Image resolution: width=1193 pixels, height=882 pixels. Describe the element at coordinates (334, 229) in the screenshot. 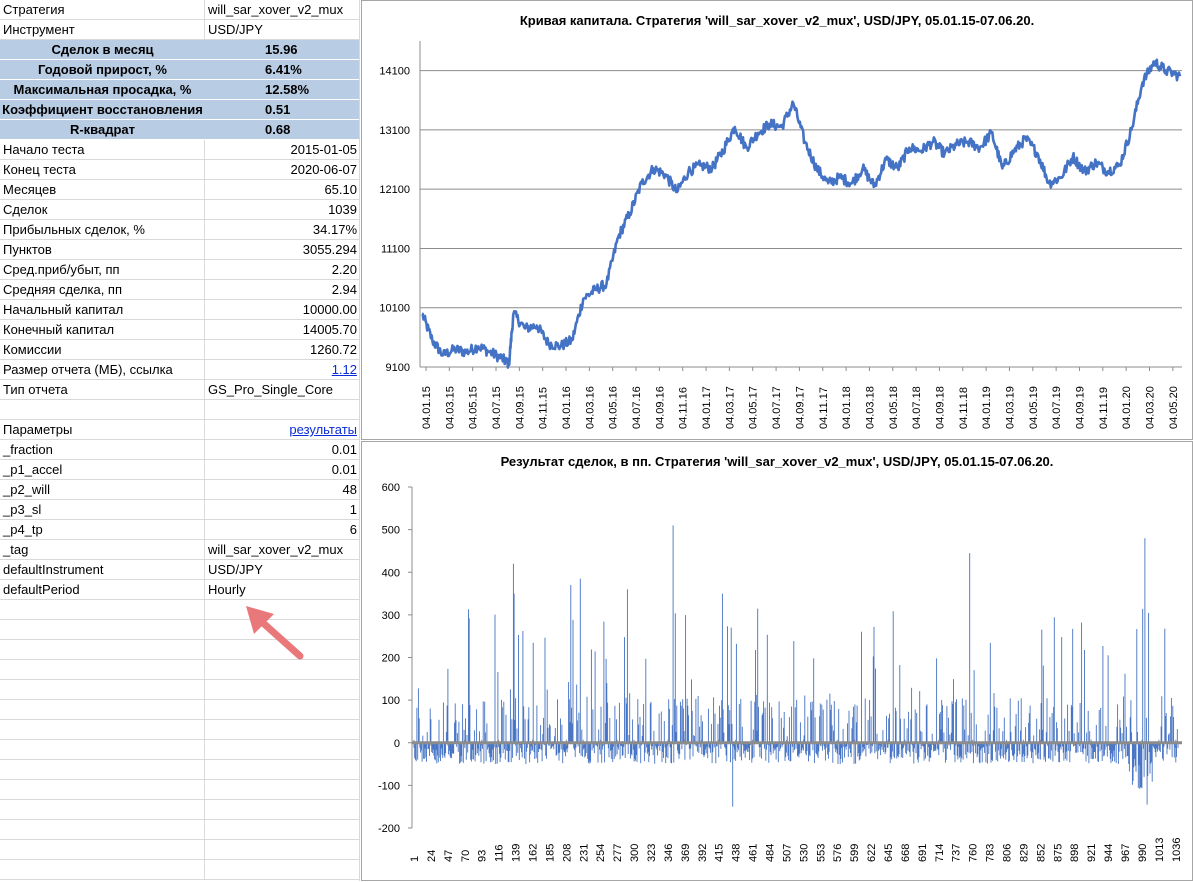

I see `sheet-row-value: 34.17%` at that location.